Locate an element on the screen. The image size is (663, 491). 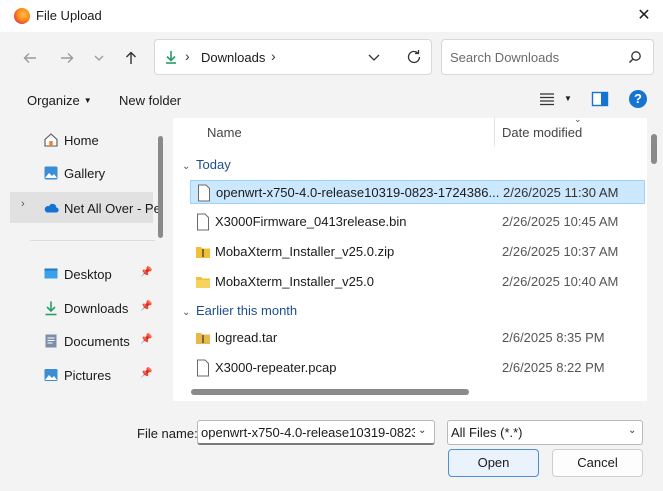
sort-chevron-icon: ⌄ is located at coordinates (578, 121).